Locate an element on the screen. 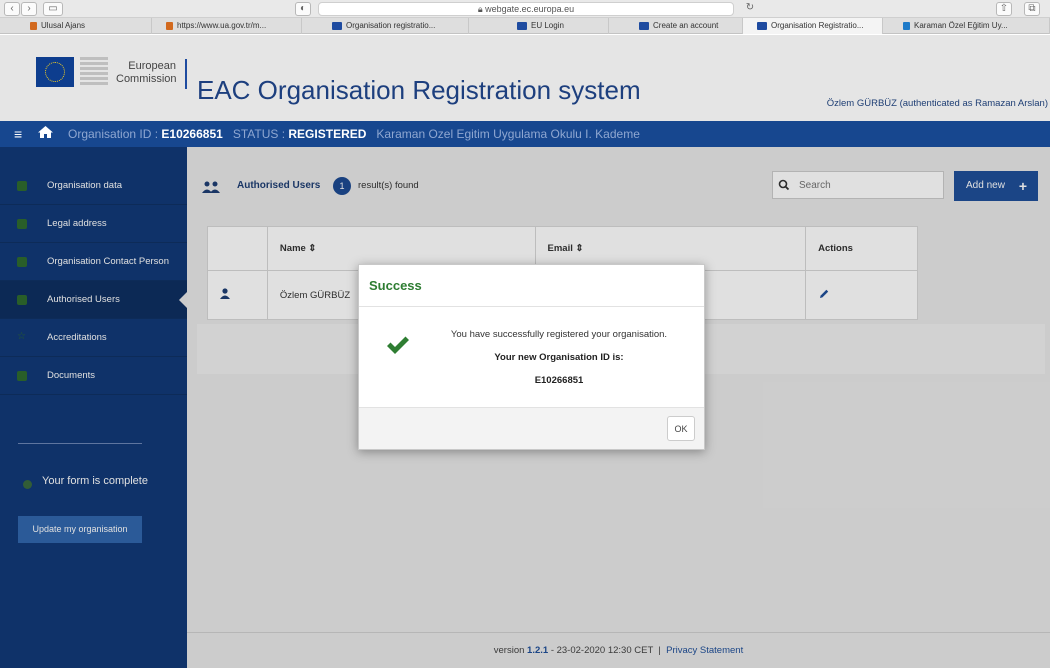 The height and width of the screenshot is (668, 1050). new-id-label: Your new Organisation ID is: is located at coordinates (559, 357).